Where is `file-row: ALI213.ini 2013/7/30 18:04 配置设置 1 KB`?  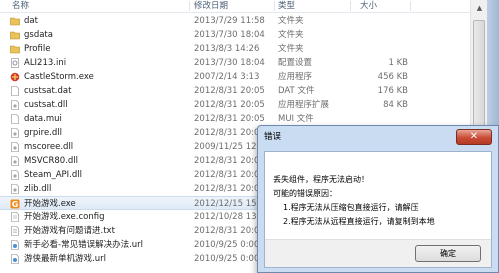 file-row: ALI213.ini 2013/7/30 18:04 配置设置 1 KB is located at coordinates (235, 63).